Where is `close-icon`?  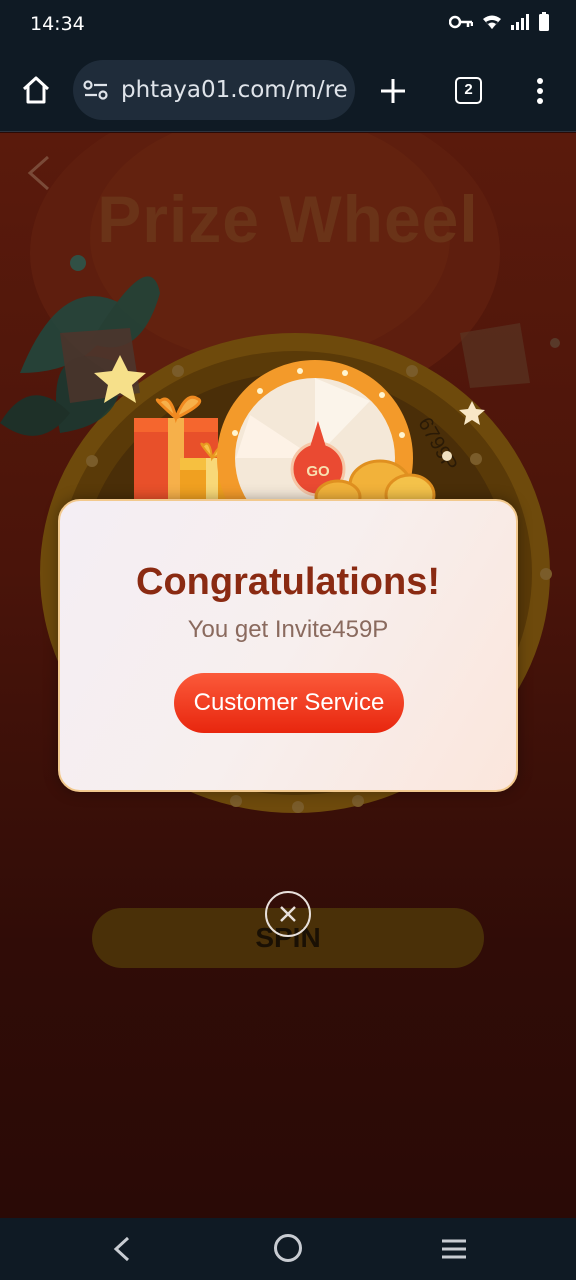 close-icon is located at coordinates (288, 914).